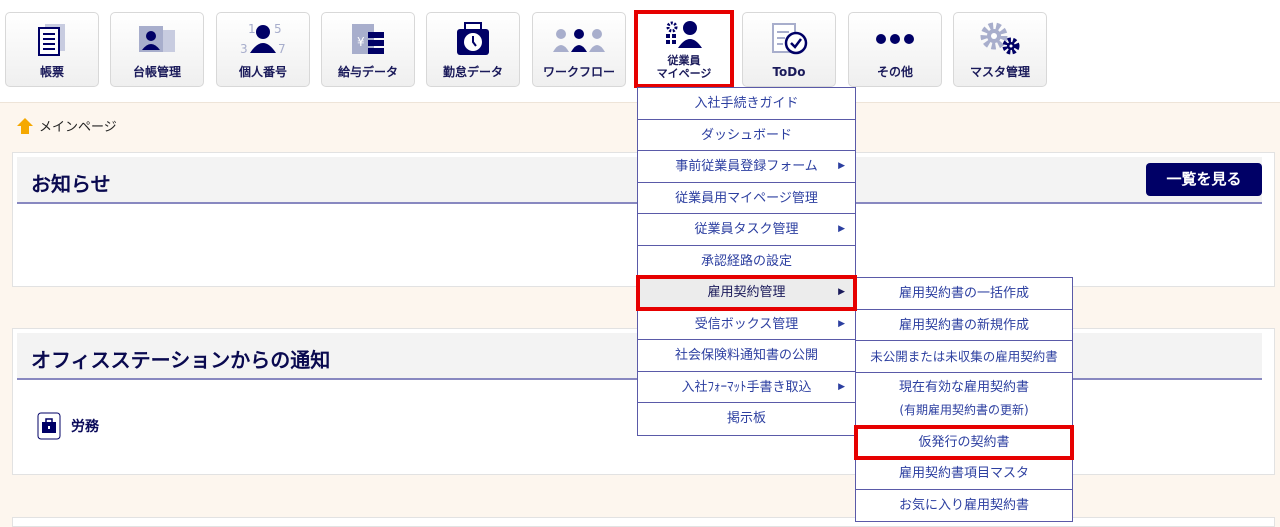 The image size is (1280, 527). What do you see at coordinates (52, 39) in the screenshot?
I see `document-icon` at bounding box center [52, 39].